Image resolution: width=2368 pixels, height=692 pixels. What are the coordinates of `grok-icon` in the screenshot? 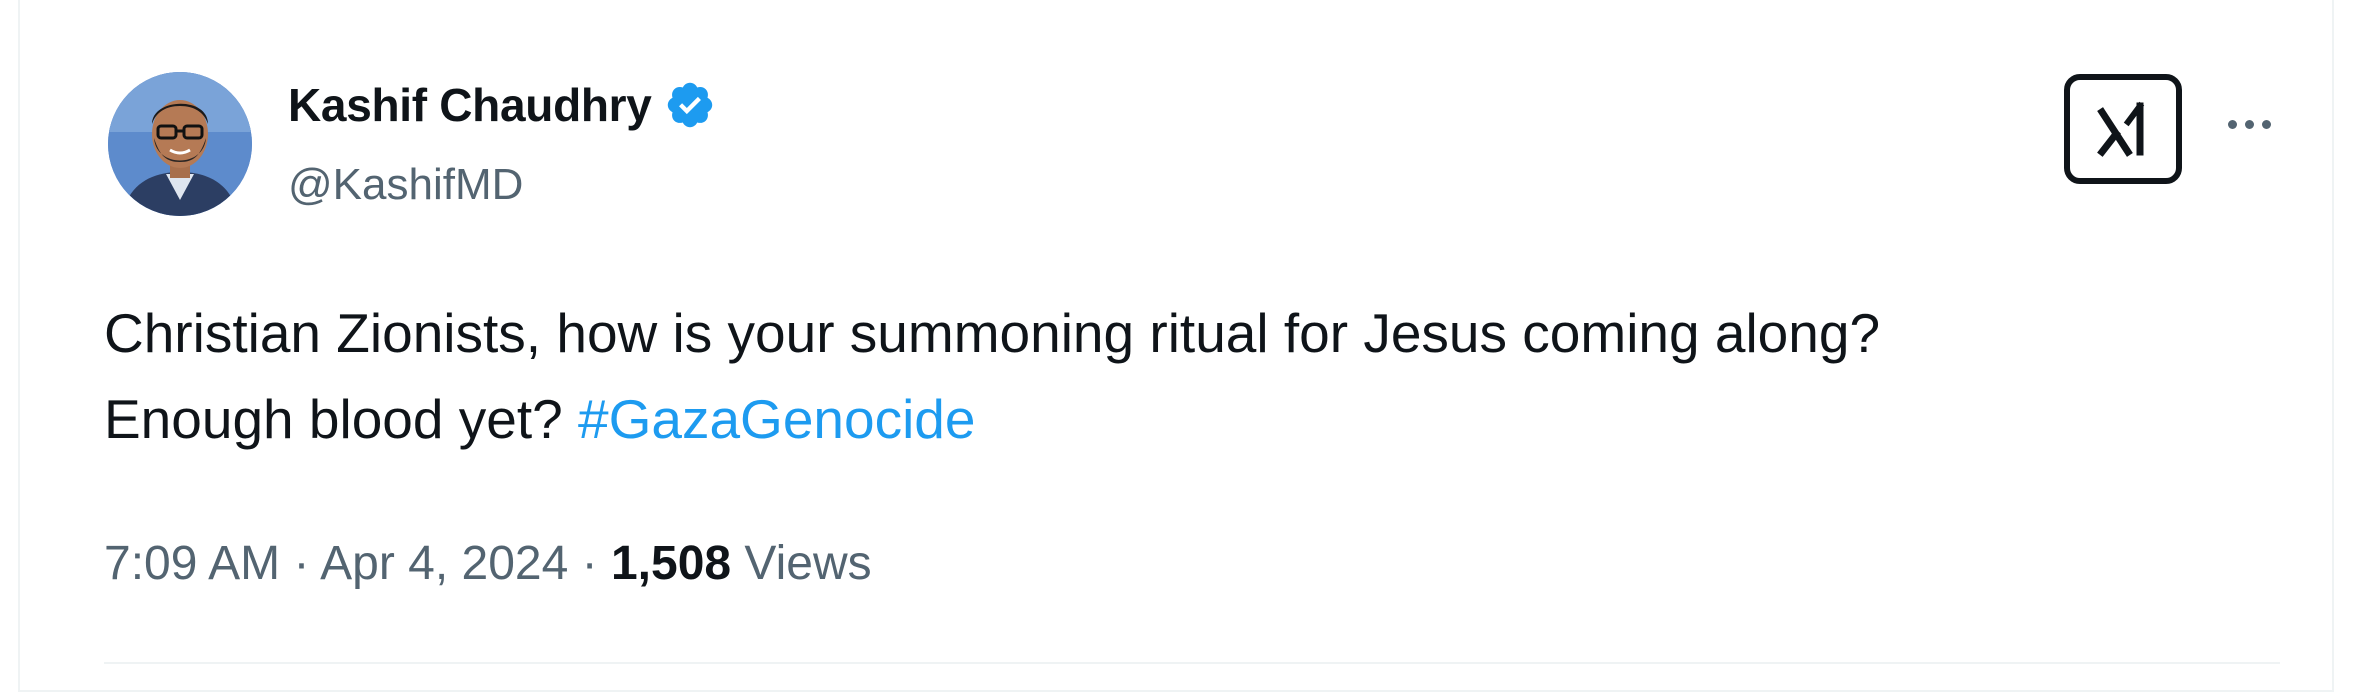 It's located at (2121, 129).